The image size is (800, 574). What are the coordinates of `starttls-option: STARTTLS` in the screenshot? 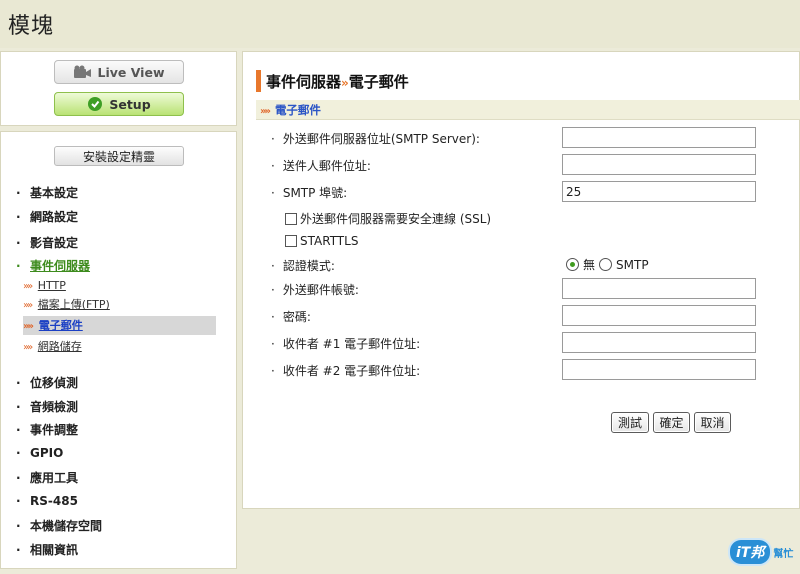 It's located at (321, 241).